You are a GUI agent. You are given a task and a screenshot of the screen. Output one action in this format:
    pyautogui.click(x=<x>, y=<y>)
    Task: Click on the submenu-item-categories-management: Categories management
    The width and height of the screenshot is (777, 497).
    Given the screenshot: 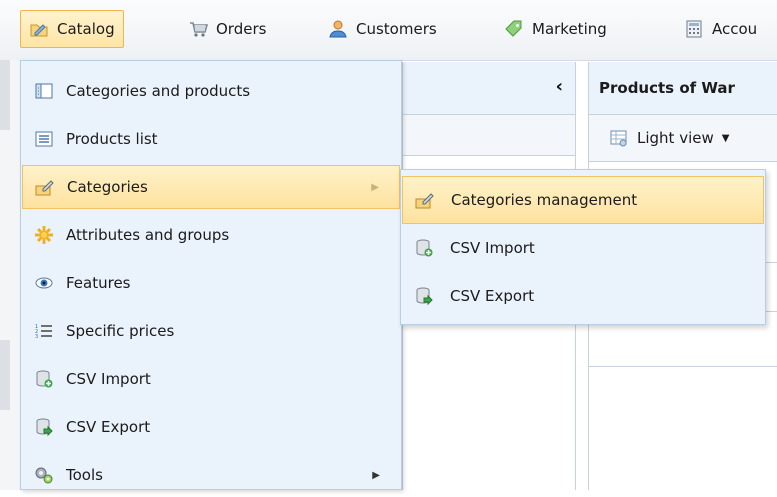 What is the action you would take?
    pyautogui.click(x=583, y=200)
    